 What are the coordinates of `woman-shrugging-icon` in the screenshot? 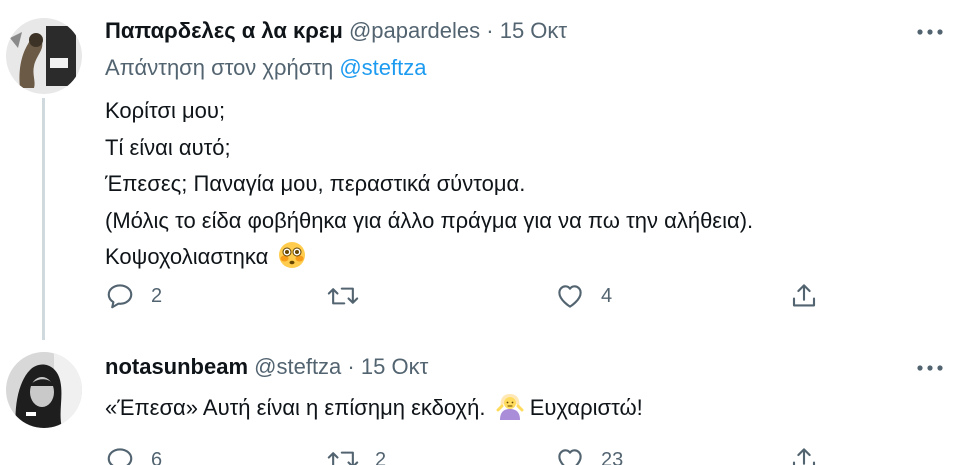 It's located at (510, 410).